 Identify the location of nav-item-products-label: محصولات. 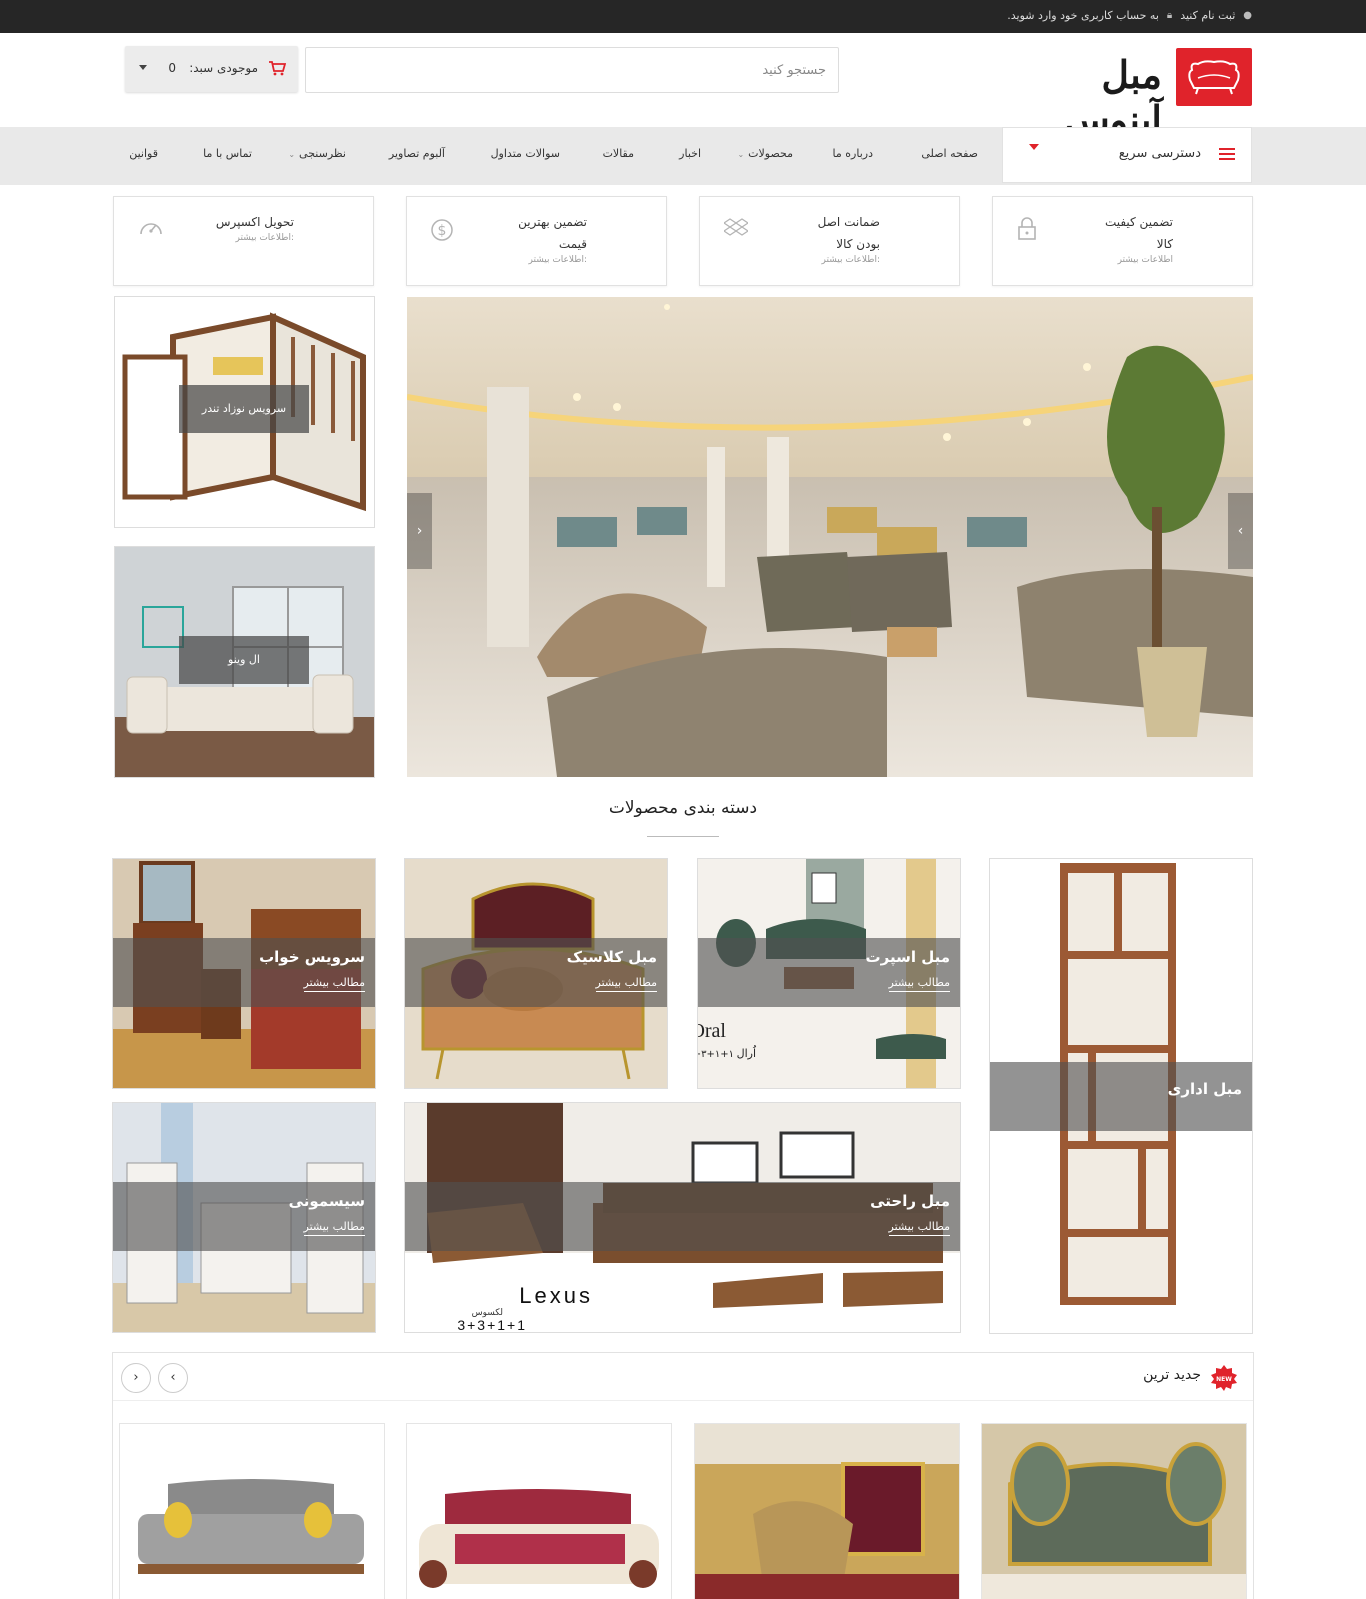
(770, 153).